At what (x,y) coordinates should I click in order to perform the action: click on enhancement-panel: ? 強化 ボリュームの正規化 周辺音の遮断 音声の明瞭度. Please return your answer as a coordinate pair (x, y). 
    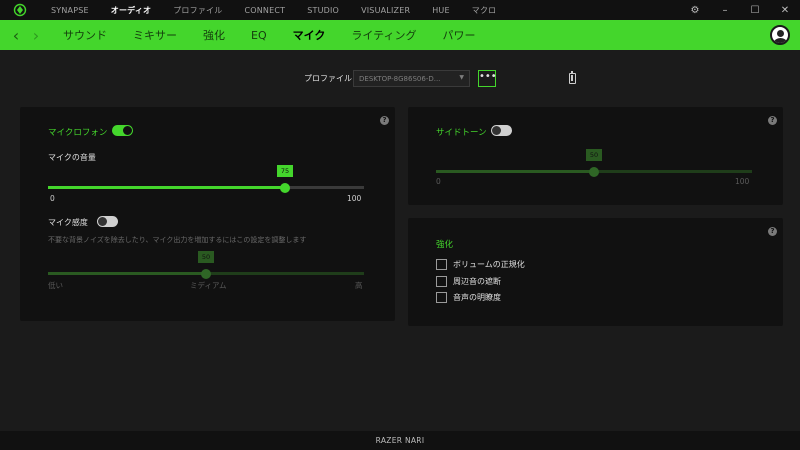
    Looking at the image, I should click on (595, 272).